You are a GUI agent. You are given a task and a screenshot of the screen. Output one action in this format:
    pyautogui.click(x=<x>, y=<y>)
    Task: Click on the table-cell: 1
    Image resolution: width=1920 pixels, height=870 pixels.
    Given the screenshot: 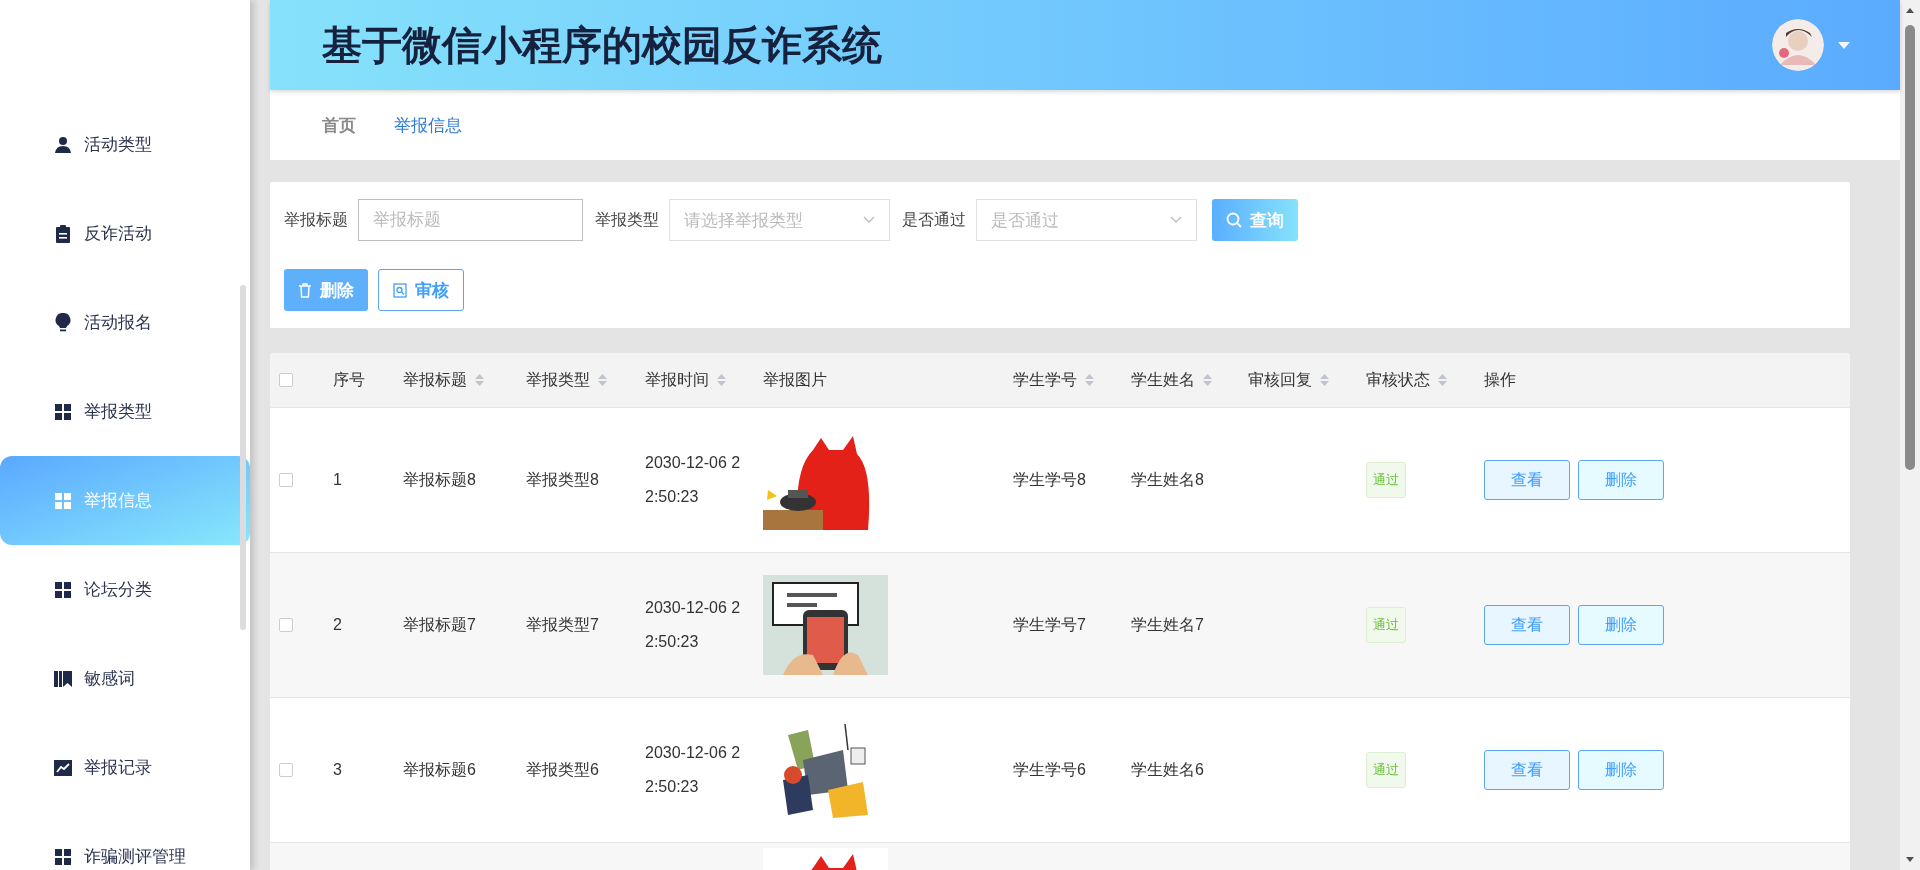 What is the action you would take?
    pyautogui.click(x=337, y=480)
    